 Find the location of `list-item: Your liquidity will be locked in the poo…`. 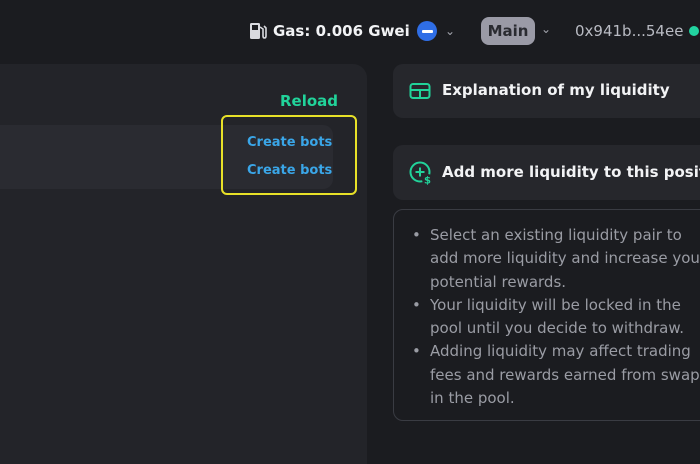

list-item: Your liquidity will be locked in the poo… is located at coordinates (556, 317).